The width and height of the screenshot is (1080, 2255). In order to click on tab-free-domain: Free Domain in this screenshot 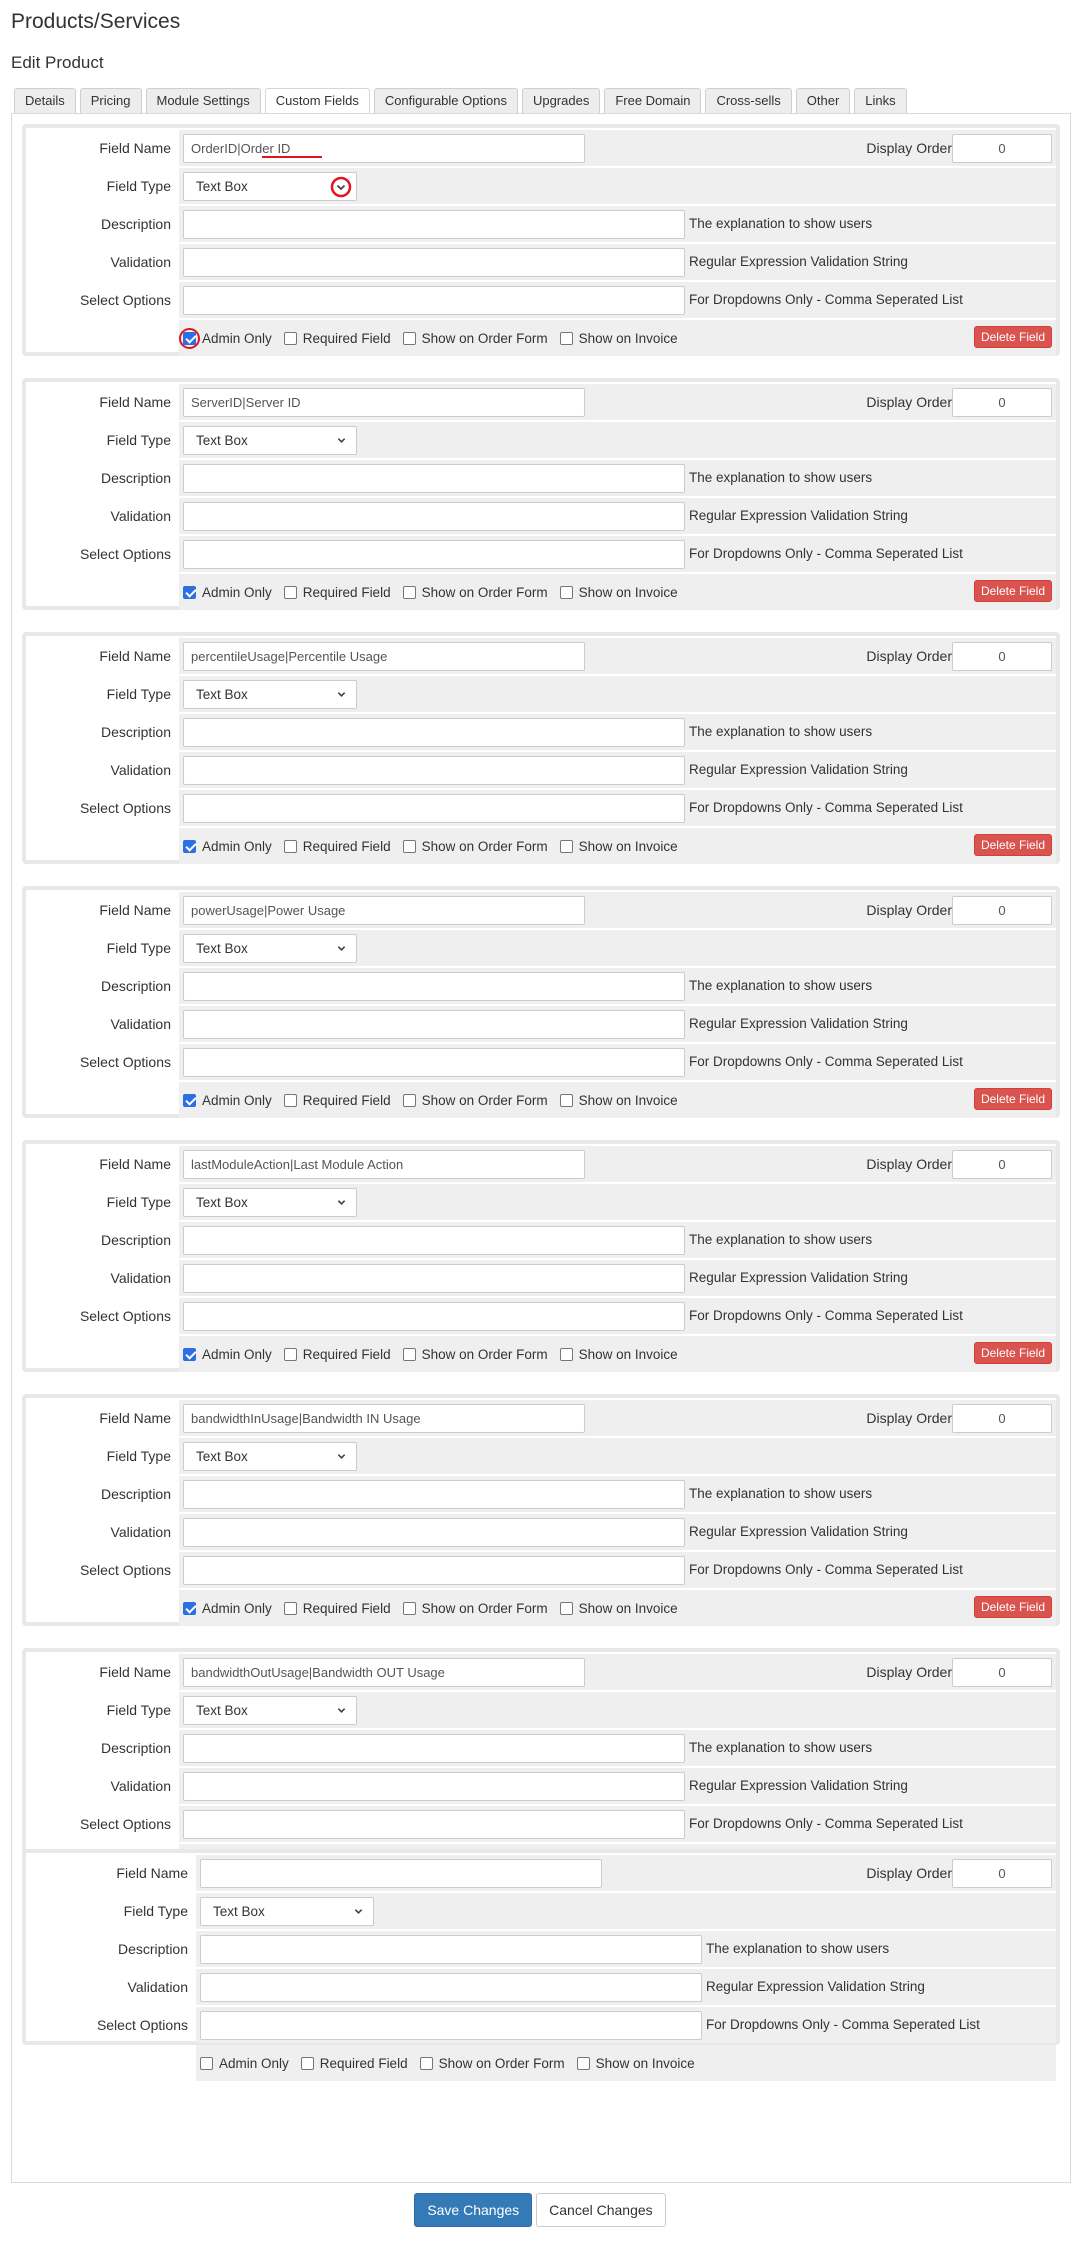, I will do `click(653, 100)`.